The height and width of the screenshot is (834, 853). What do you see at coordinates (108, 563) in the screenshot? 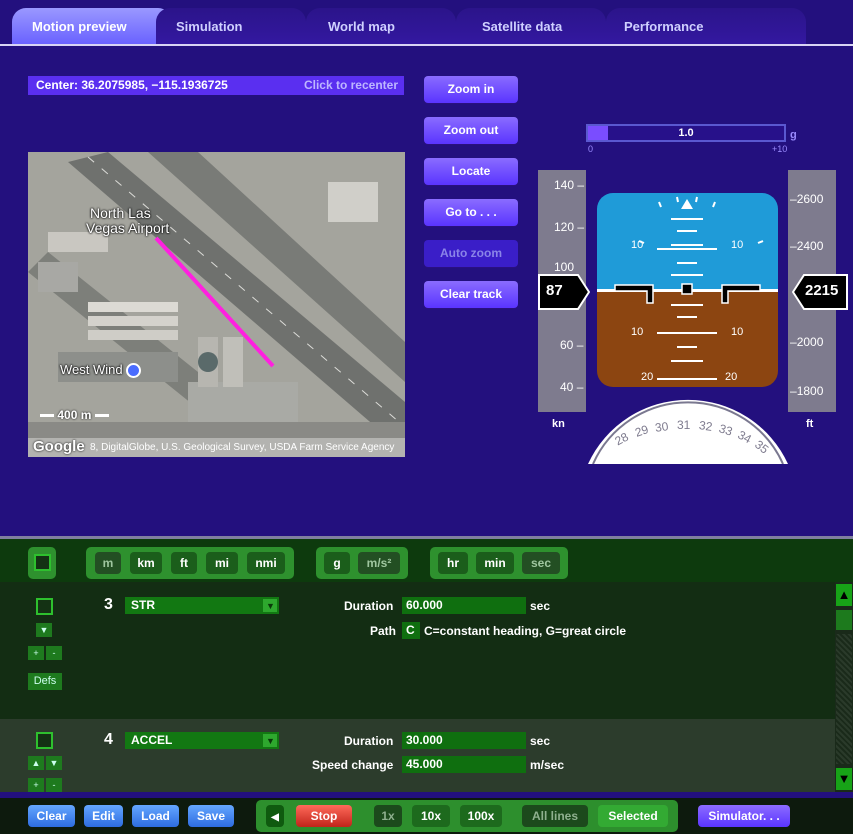
I see `unit-m-button: m` at bounding box center [108, 563].